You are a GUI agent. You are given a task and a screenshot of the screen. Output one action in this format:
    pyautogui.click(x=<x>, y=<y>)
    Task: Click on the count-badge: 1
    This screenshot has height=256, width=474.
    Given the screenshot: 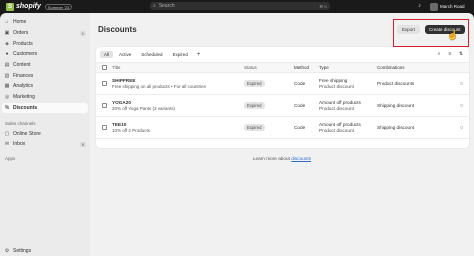 What is the action you would take?
    pyautogui.click(x=82, y=33)
    